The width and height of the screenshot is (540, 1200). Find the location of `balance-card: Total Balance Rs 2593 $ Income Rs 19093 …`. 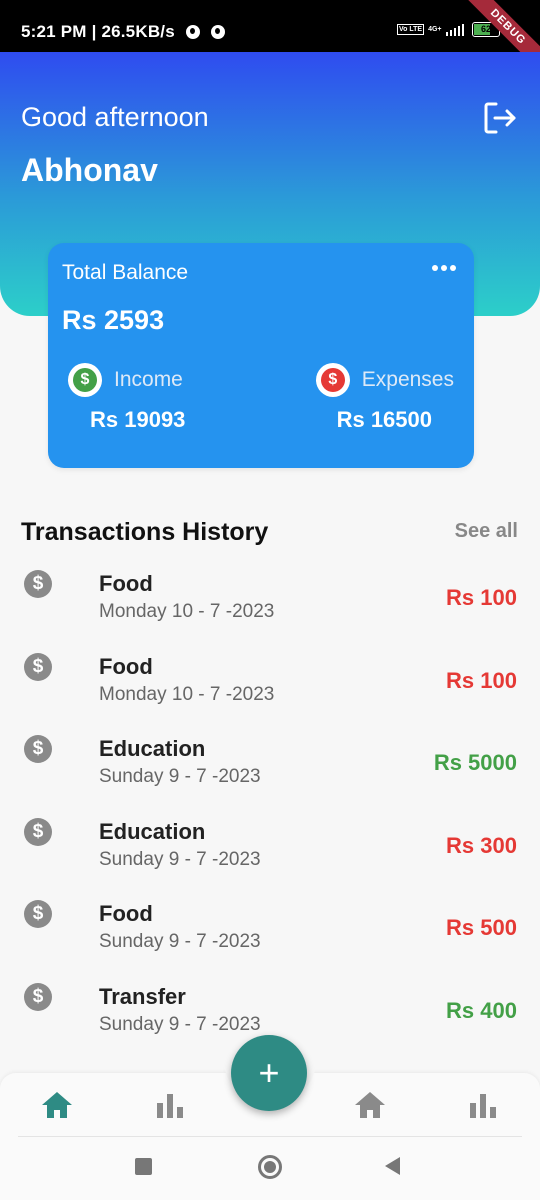

balance-card: Total Balance Rs 2593 $ Income Rs 19093 … is located at coordinates (261, 355).